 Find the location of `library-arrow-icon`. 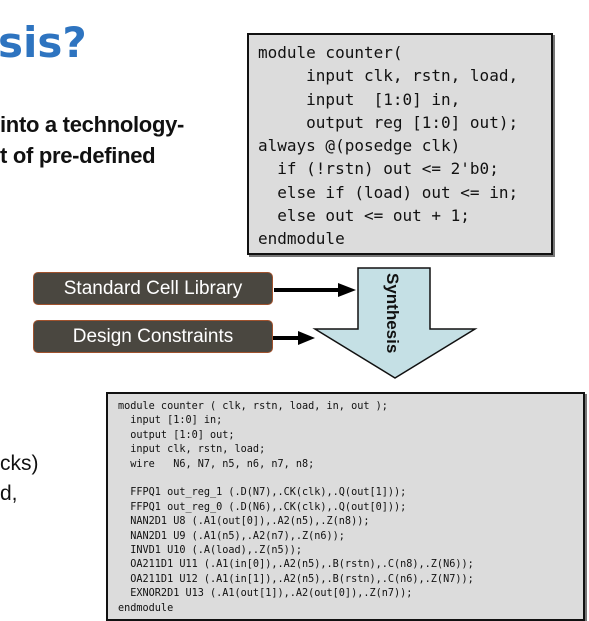

library-arrow-icon is located at coordinates (315, 290).